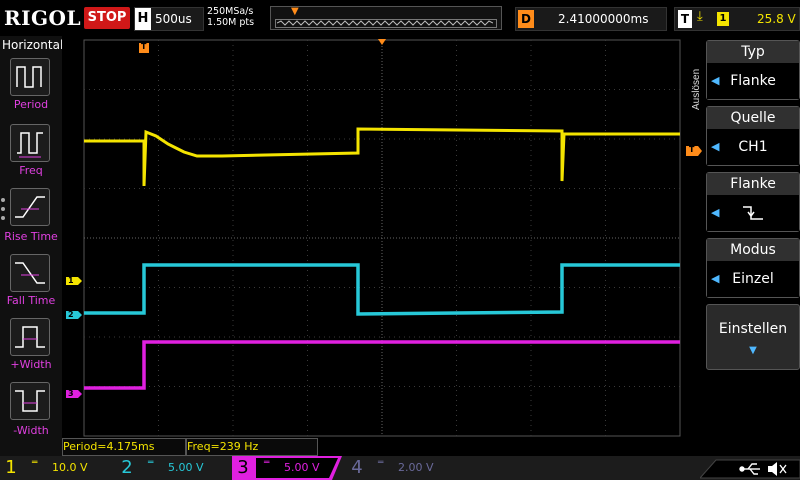 The height and width of the screenshot is (480, 800). What do you see at coordinates (11, 467) in the screenshot?
I see `ch1-label: 1` at bounding box center [11, 467].